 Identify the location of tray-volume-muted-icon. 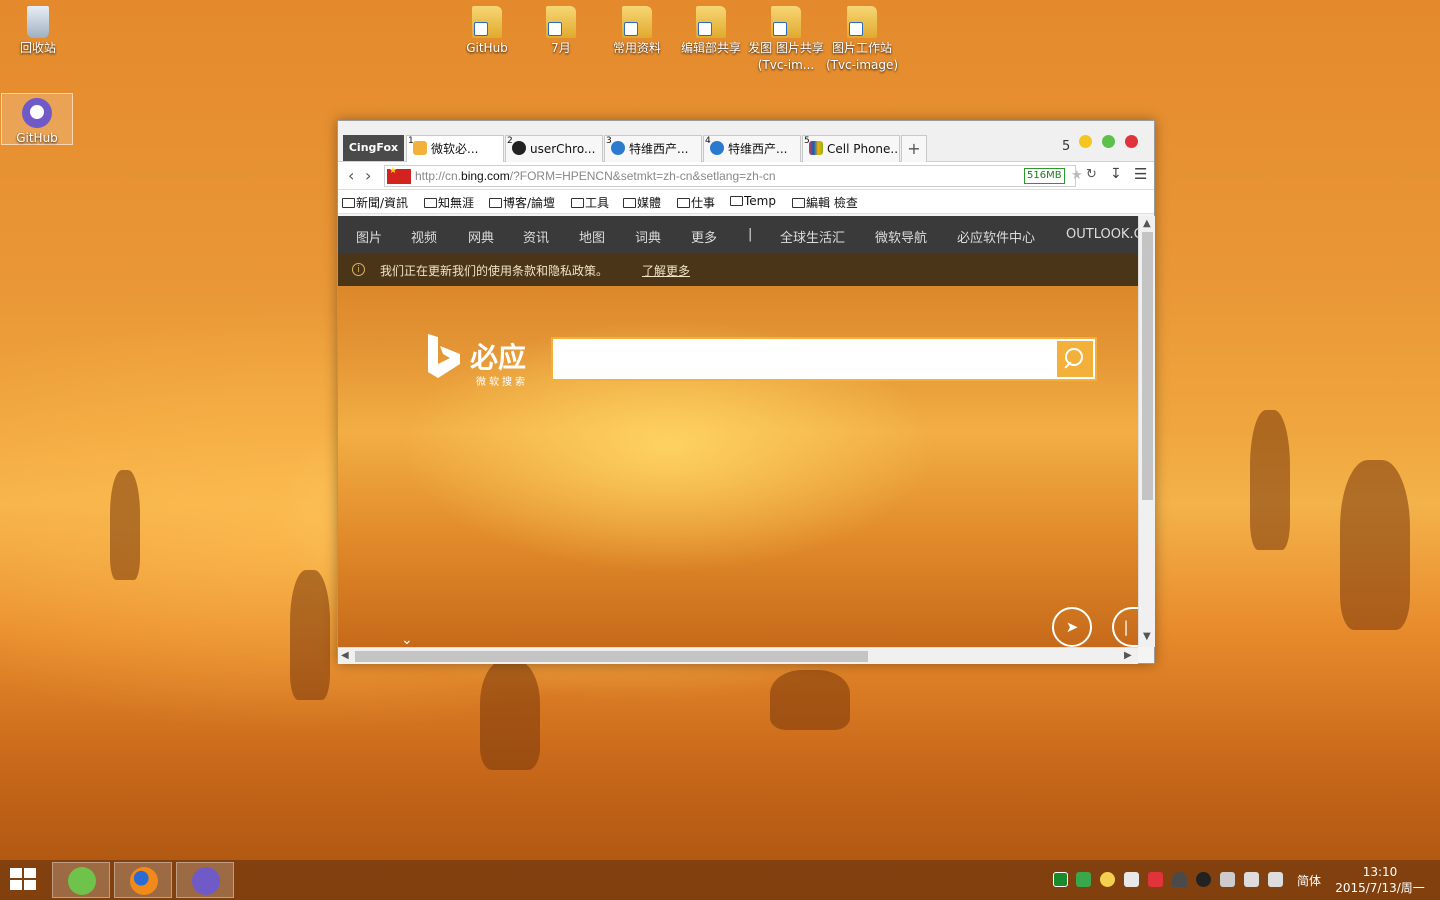
(1275, 879).